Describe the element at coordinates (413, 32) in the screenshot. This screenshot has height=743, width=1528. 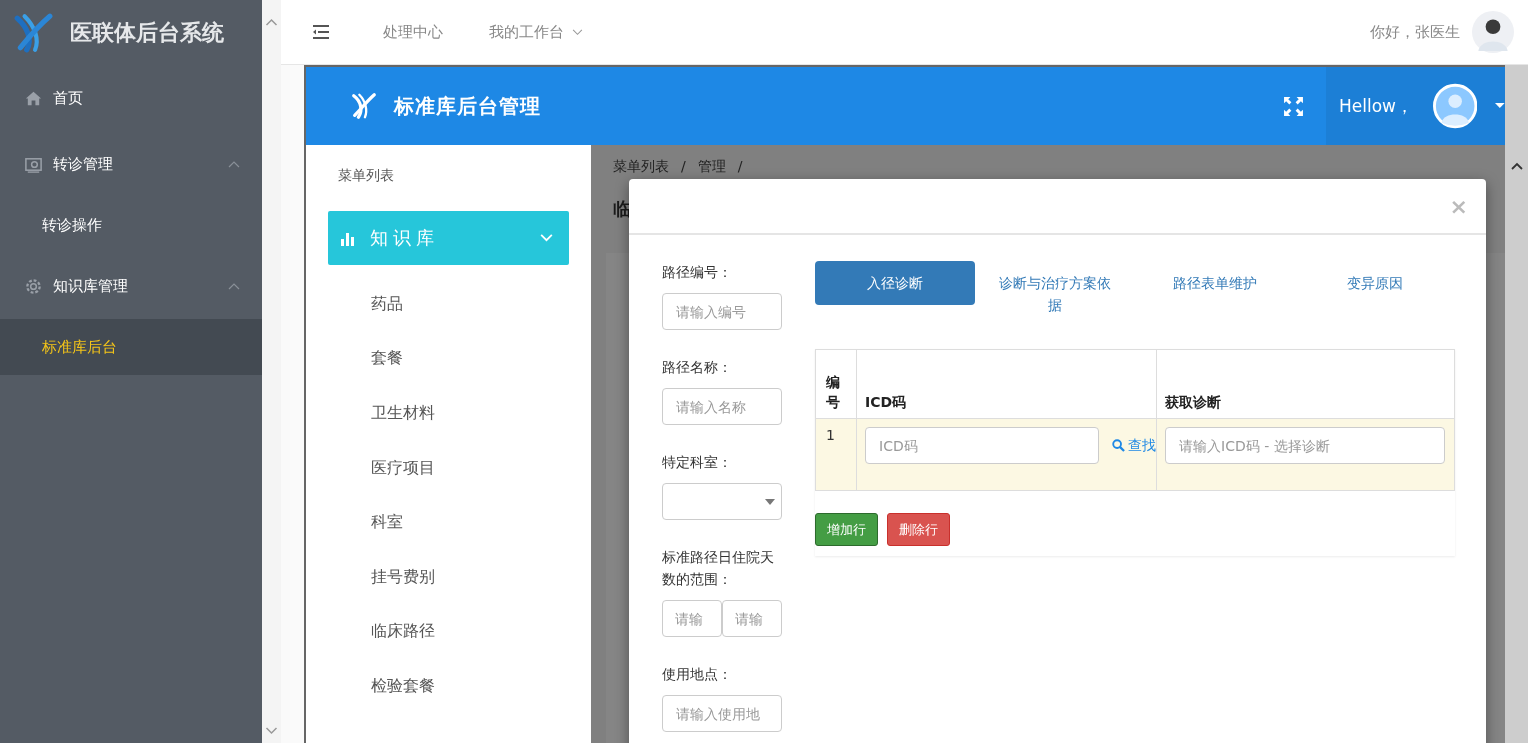
I see `nav-link: 处理中心` at that location.